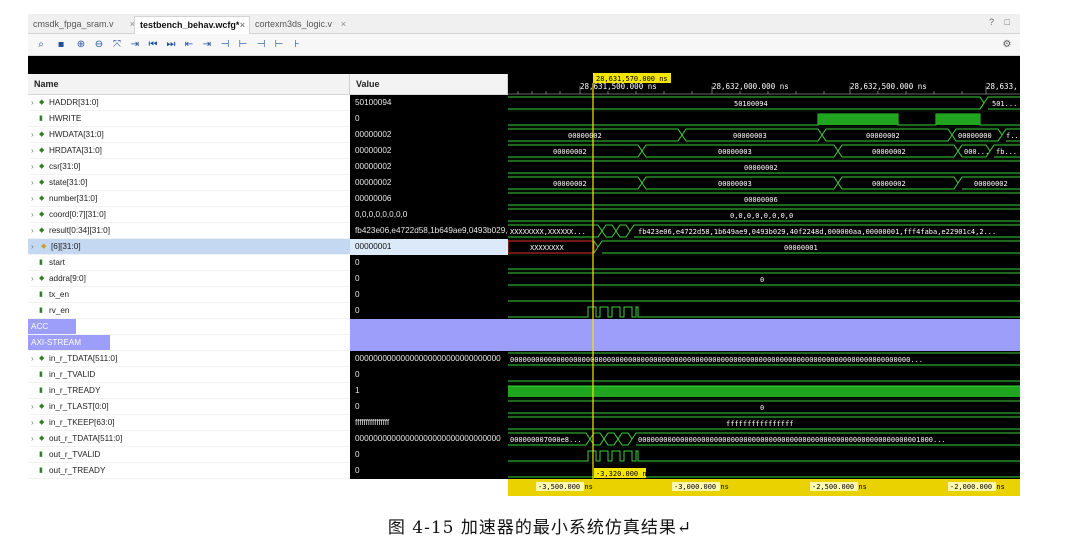 This screenshot has width=1080, height=550. I want to click on go-to-start-icon: ⏮, so click(153, 45).